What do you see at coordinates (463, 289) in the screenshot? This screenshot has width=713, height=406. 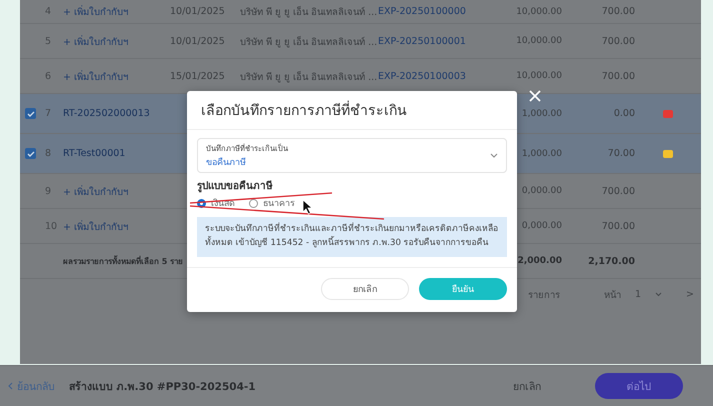 I see `confirm-button: ยืนยัน` at bounding box center [463, 289].